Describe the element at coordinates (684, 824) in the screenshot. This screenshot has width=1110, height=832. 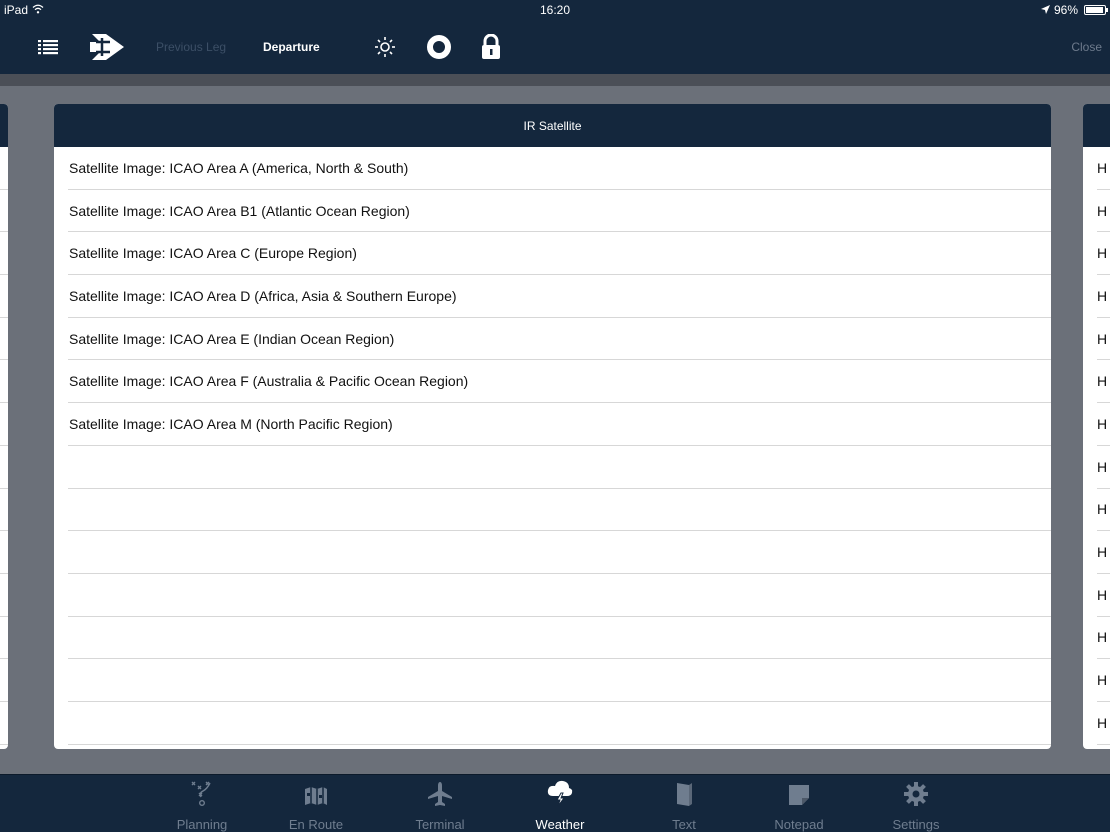
I see `tab-text-label: Text` at that location.